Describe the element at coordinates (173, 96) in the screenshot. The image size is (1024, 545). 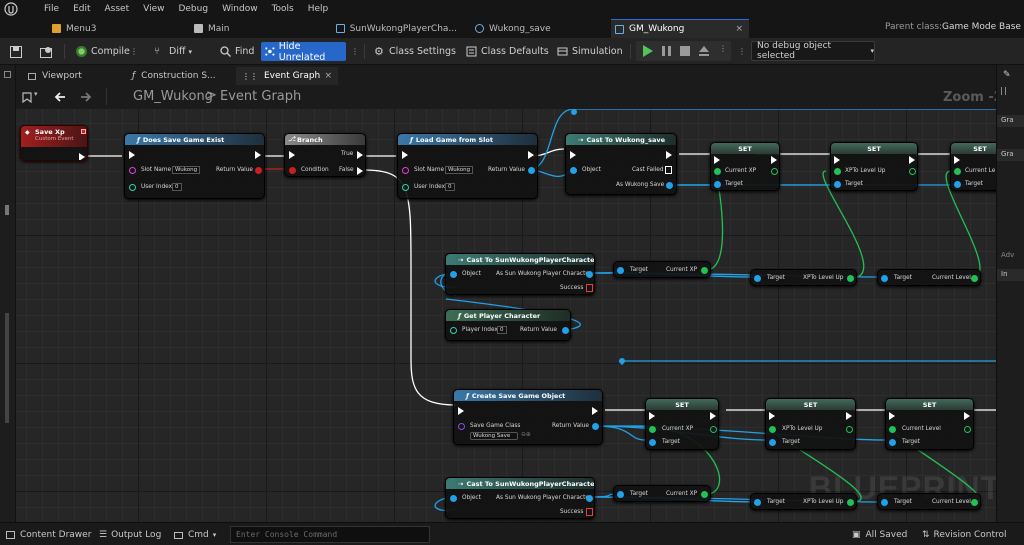
I see `breadcrumb-root: GM_Wukong` at that location.